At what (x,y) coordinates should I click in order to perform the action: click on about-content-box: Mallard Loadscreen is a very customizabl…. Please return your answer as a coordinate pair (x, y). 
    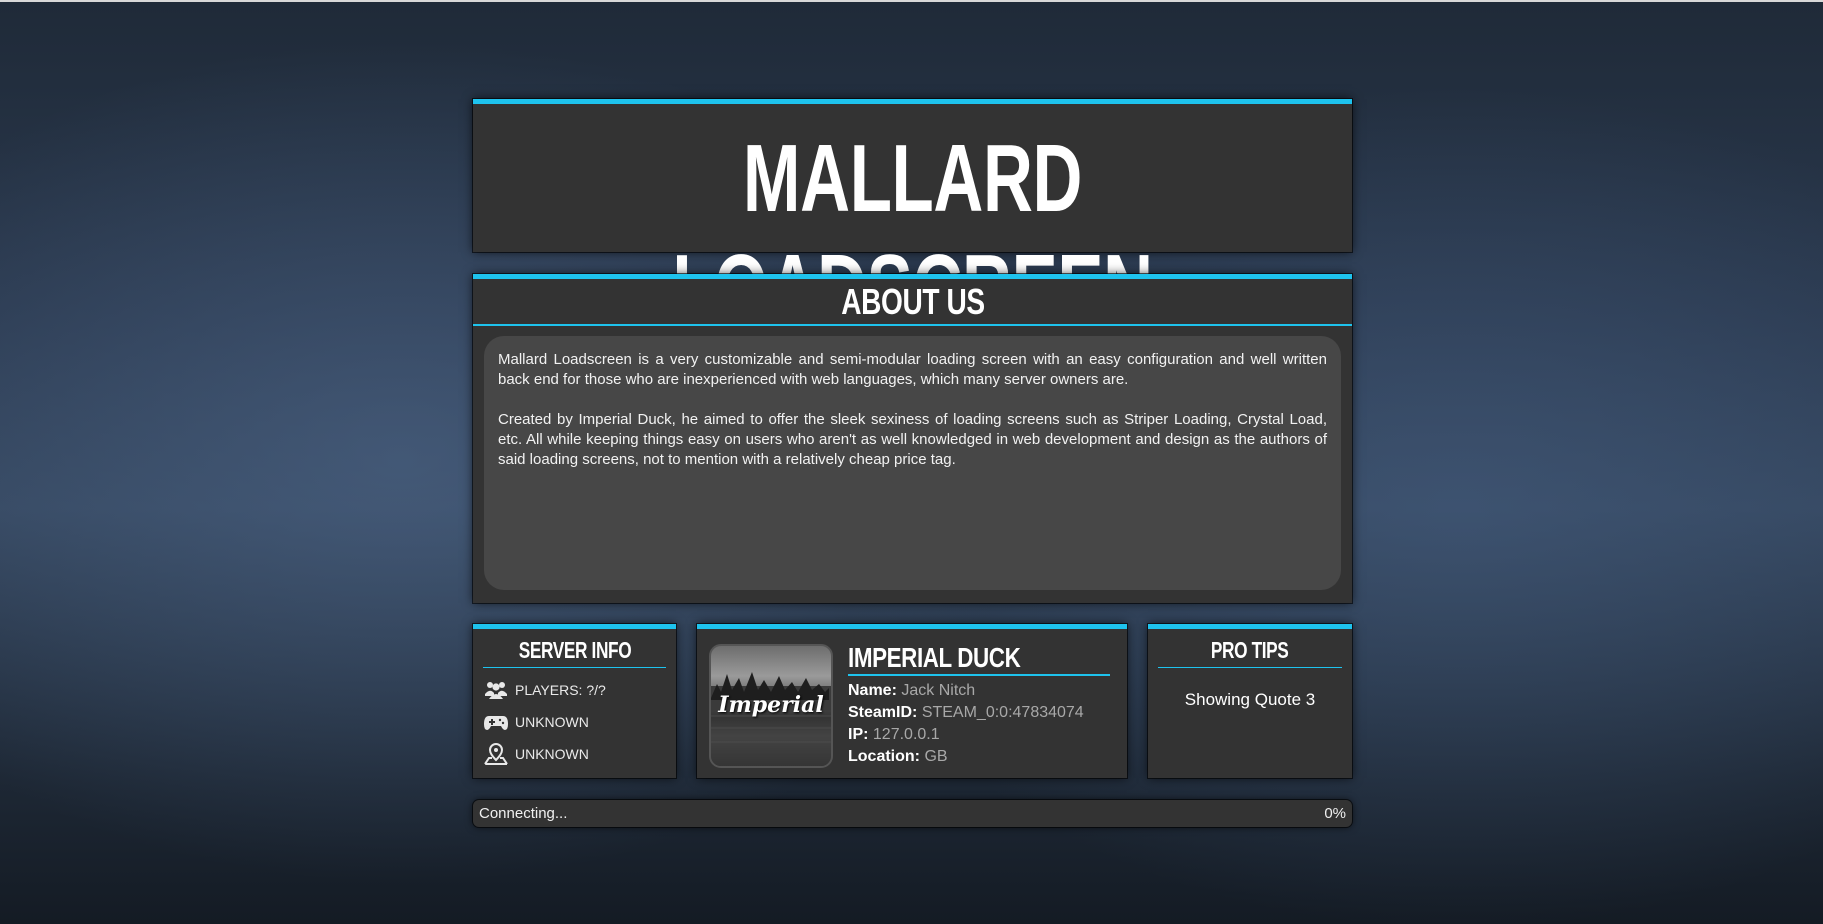
    Looking at the image, I should click on (912, 463).